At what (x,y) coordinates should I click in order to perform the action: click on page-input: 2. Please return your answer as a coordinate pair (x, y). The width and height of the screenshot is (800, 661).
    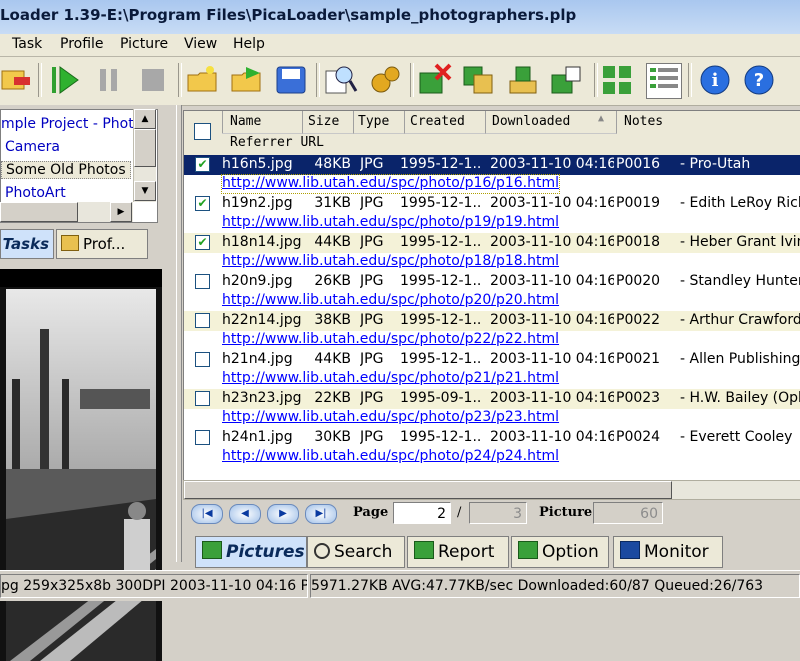
    Looking at the image, I should click on (422, 513).